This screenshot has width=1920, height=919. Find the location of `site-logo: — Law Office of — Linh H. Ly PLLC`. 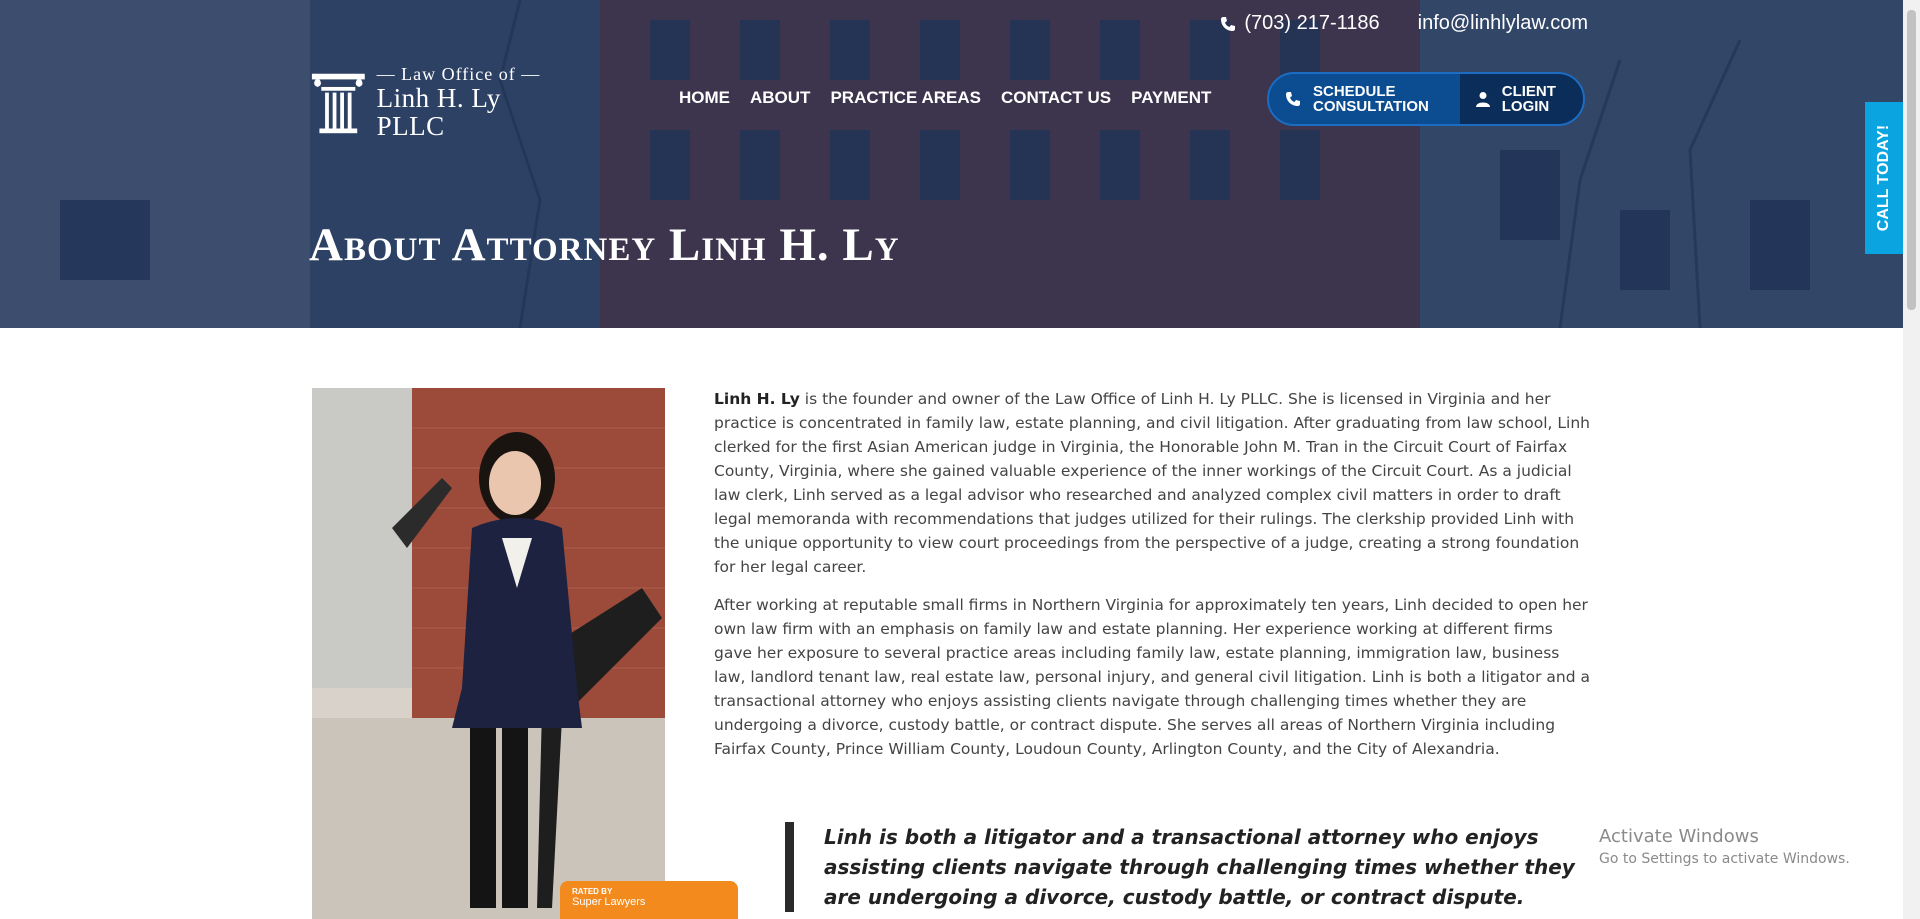

site-logo: — Law Office of — Linh H. Ly PLLC is located at coordinates (437, 103).